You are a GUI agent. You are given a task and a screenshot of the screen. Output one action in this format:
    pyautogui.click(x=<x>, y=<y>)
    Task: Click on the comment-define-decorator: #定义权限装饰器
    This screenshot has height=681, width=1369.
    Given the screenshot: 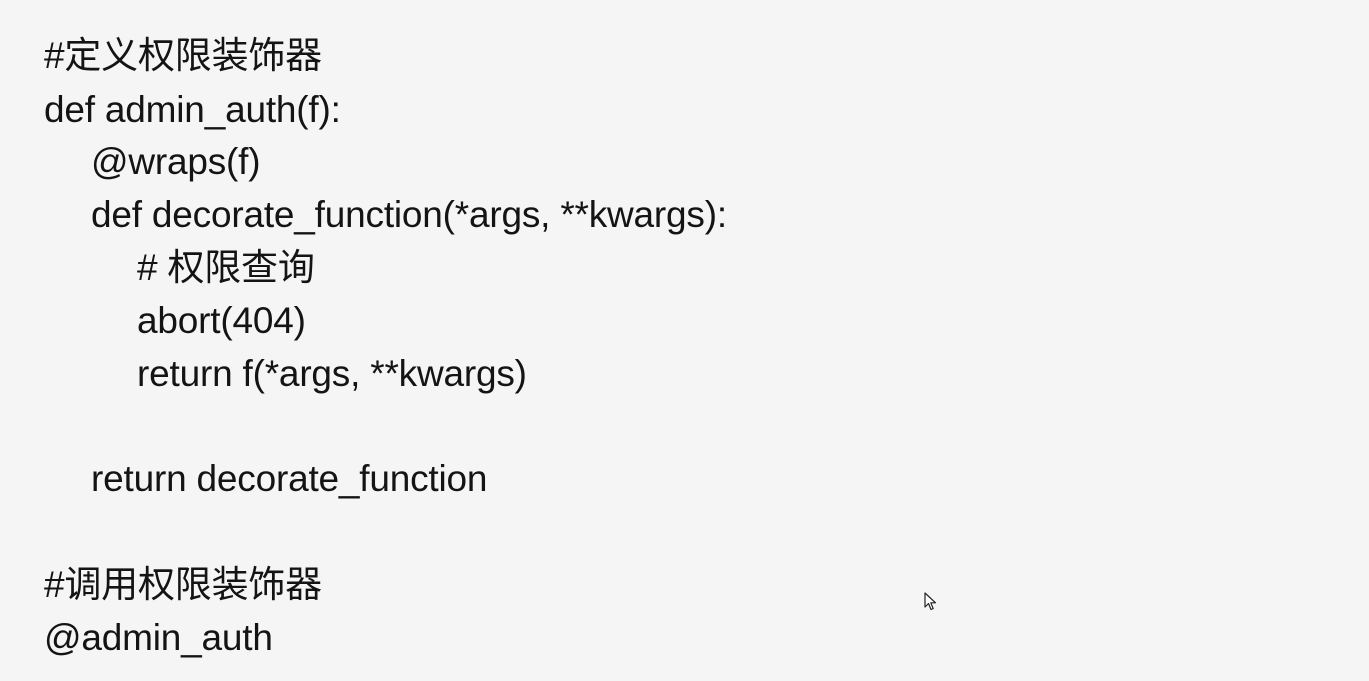 What is the action you would take?
    pyautogui.click(x=183, y=55)
    